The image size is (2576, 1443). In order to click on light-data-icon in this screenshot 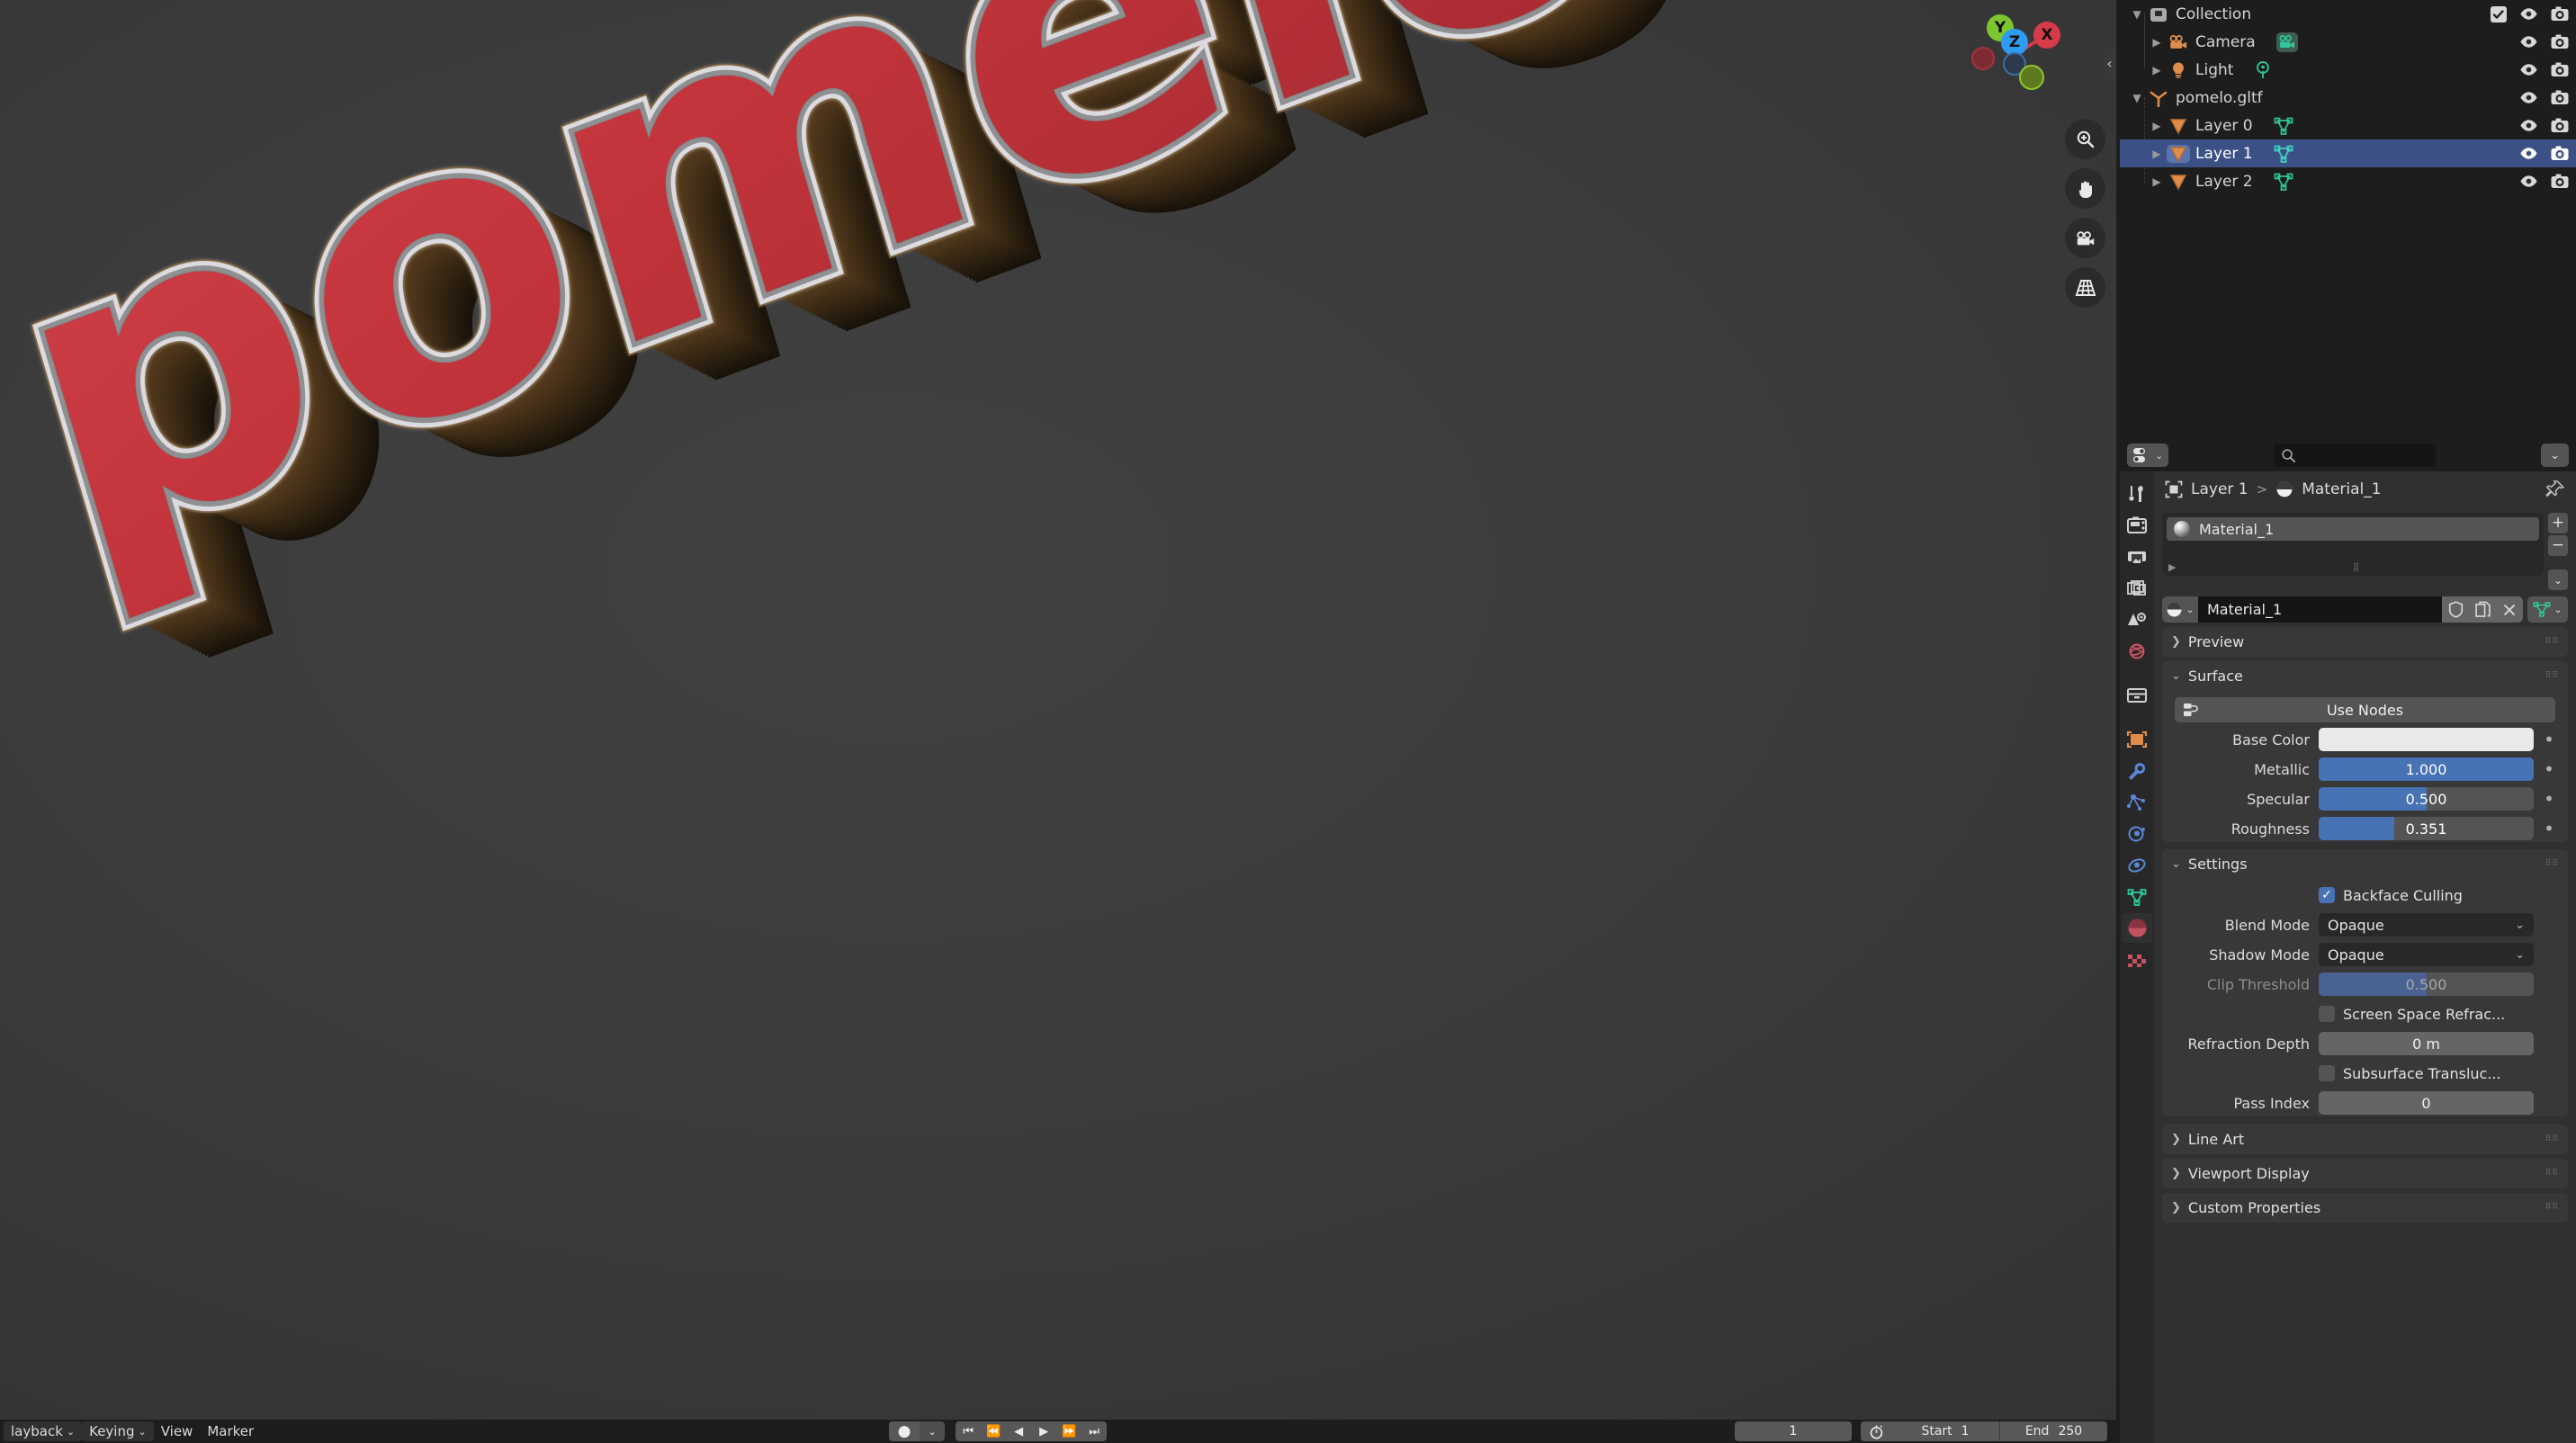, I will do `click(2264, 70)`.